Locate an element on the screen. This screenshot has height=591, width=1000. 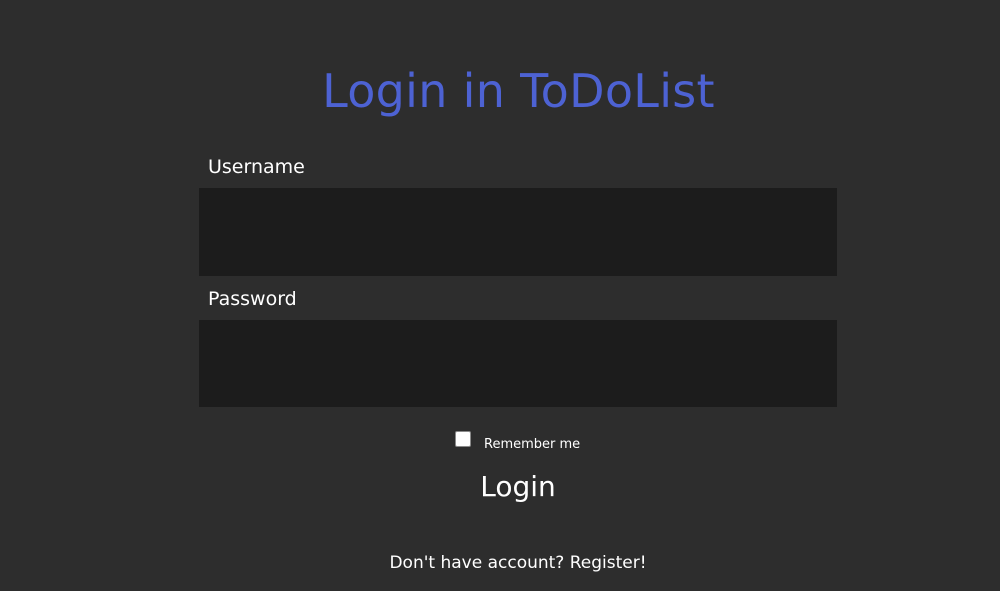
username-label: Username is located at coordinates (256, 167).